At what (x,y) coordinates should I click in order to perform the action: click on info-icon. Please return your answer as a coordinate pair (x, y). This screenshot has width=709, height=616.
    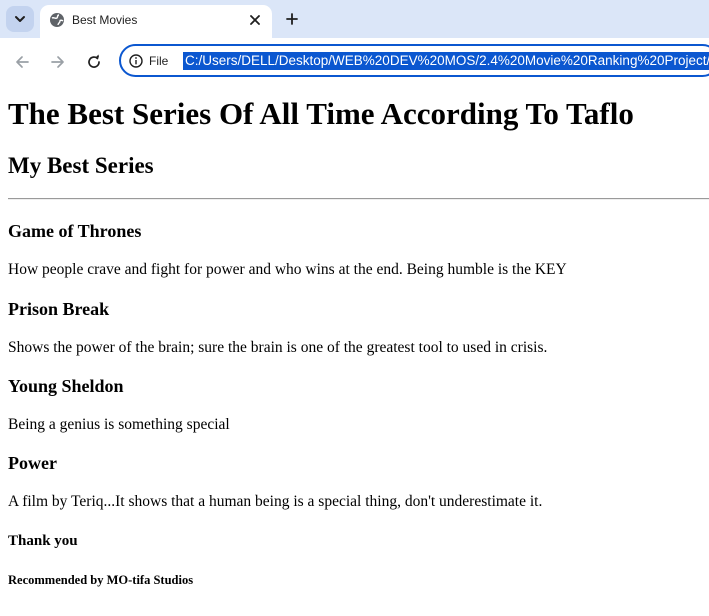
    Looking at the image, I should click on (136, 61).